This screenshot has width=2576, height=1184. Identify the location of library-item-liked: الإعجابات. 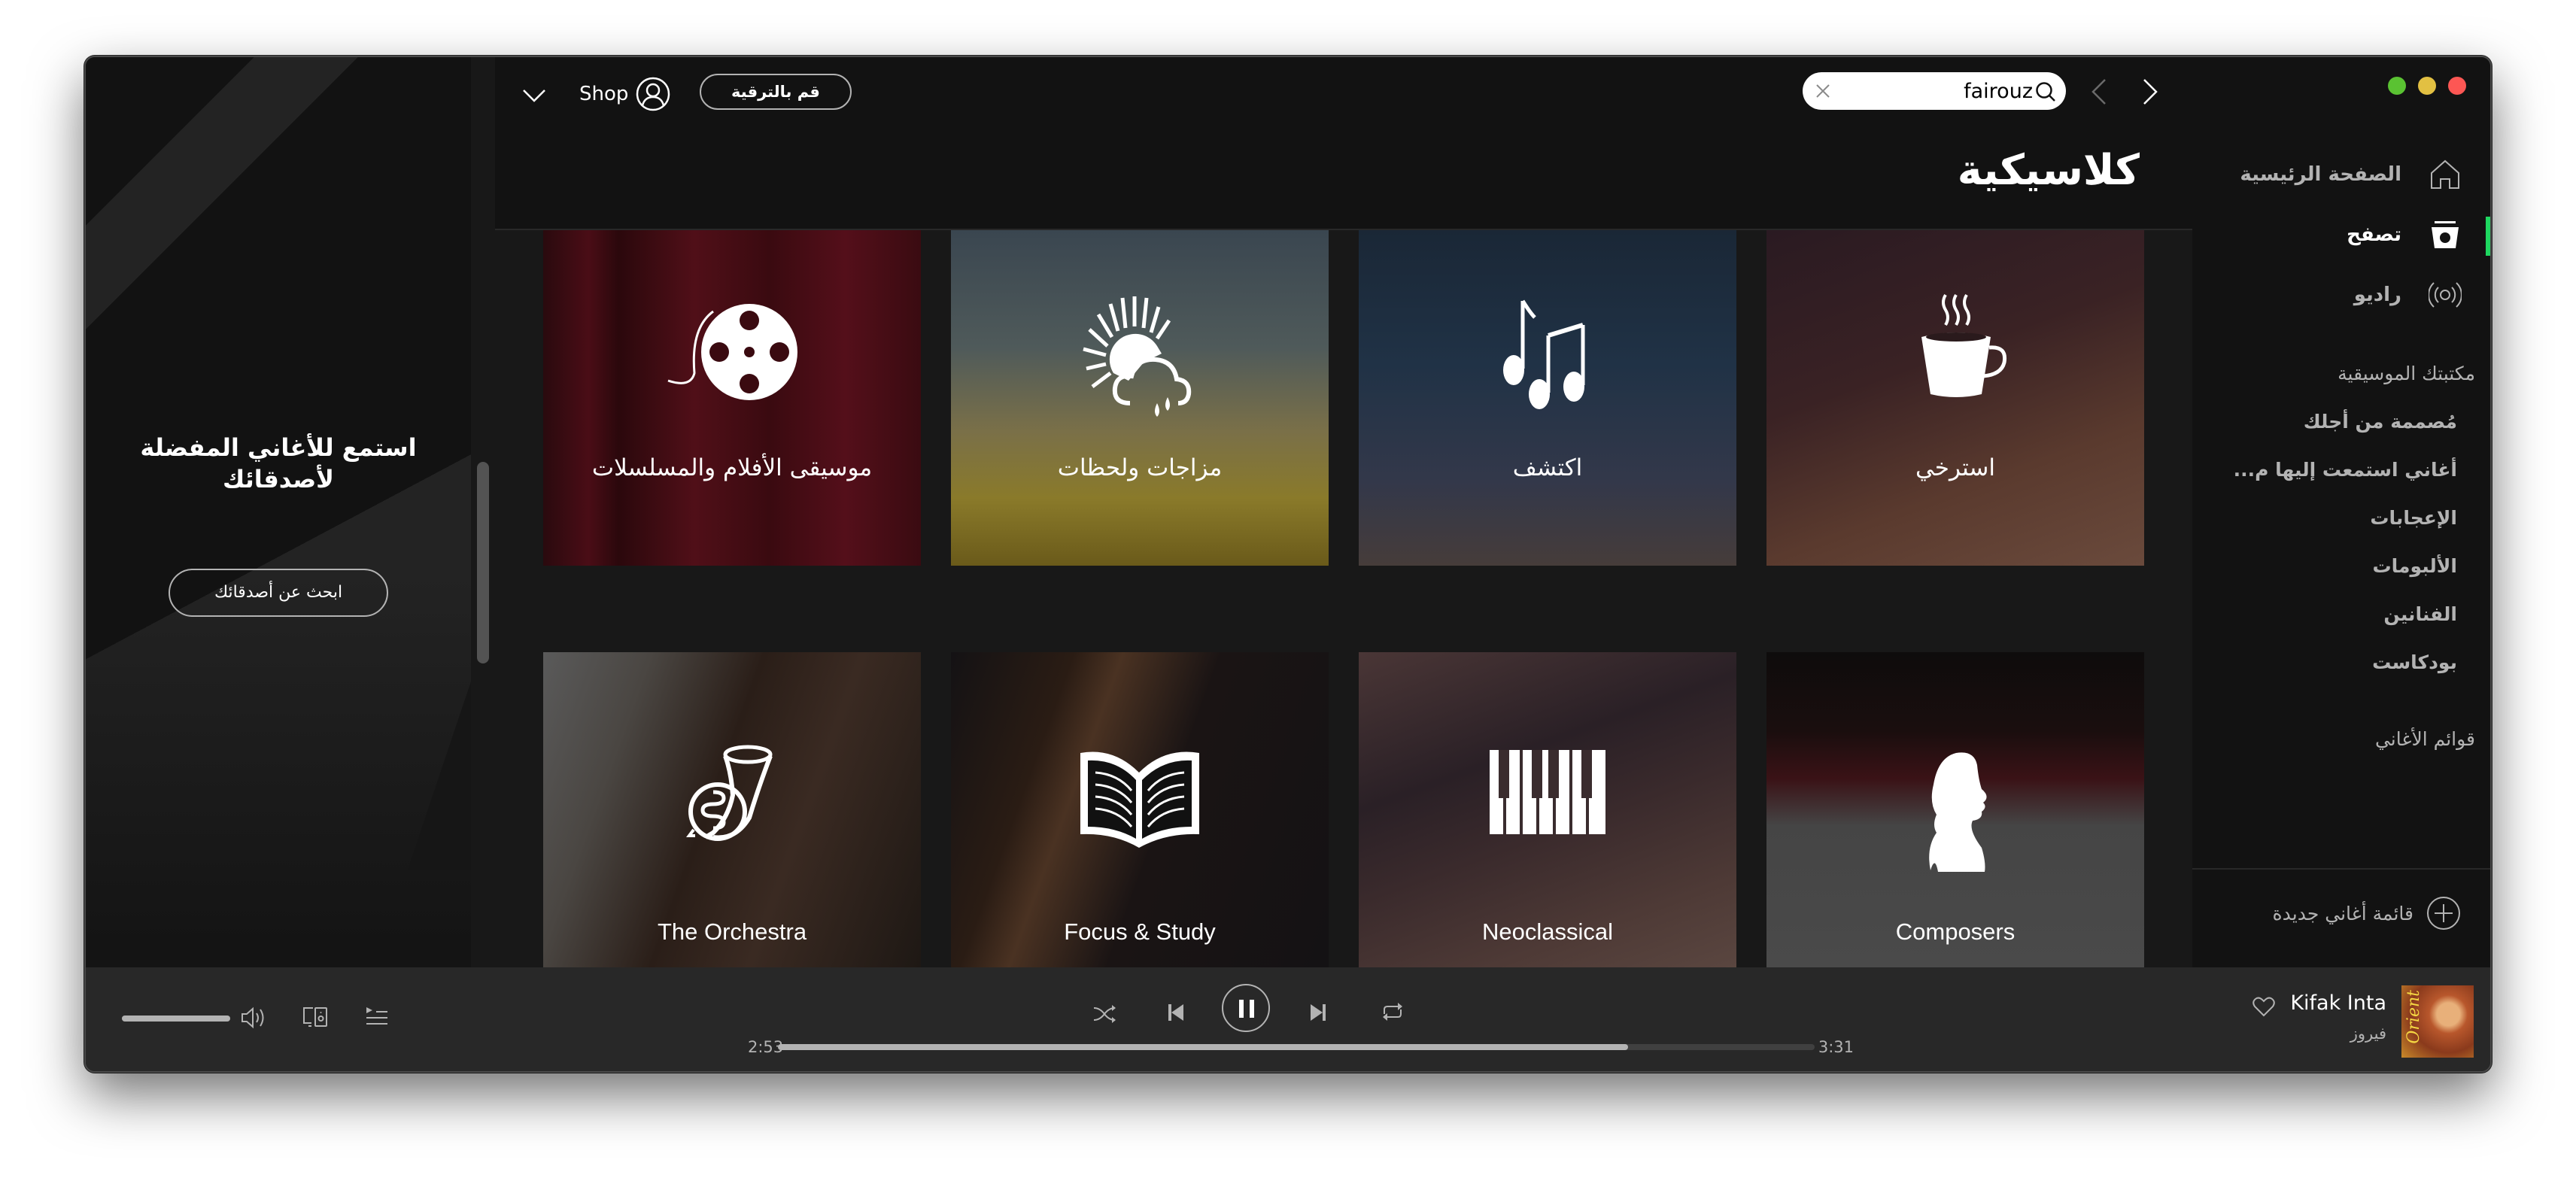
(2414, 518).